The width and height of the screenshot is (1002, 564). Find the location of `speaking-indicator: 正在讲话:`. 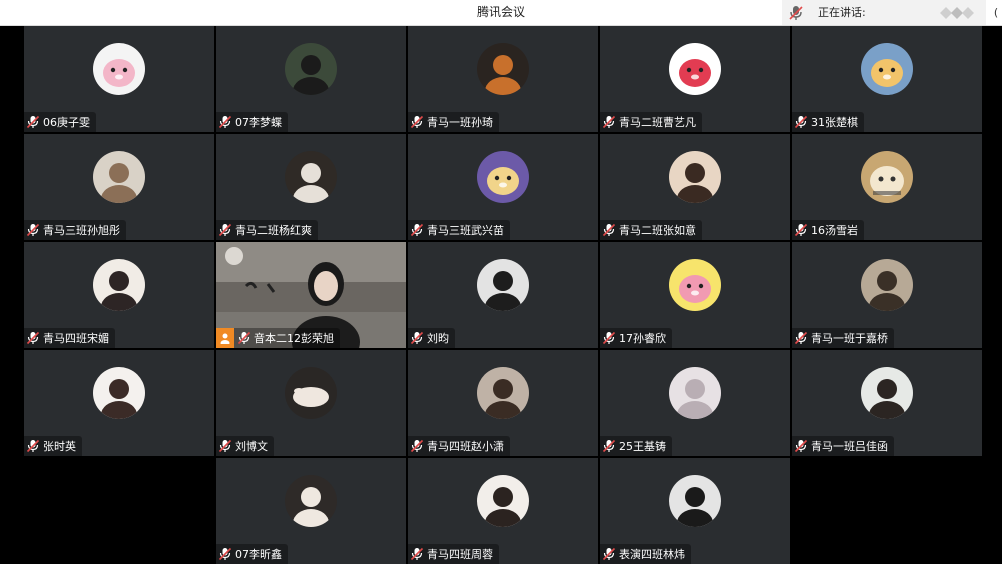

speaking-indicator: 正在讲话: is located at coordinates (884, 12).